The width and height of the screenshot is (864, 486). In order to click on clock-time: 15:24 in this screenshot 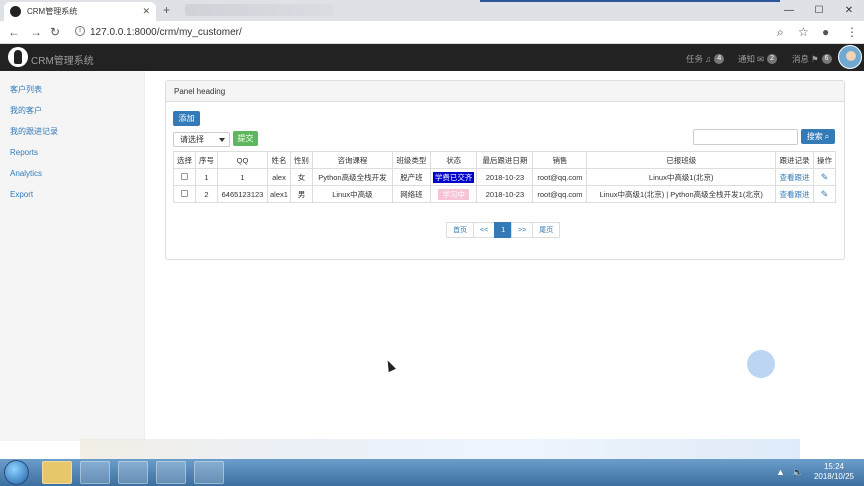, I will do `click(833, 466)`.